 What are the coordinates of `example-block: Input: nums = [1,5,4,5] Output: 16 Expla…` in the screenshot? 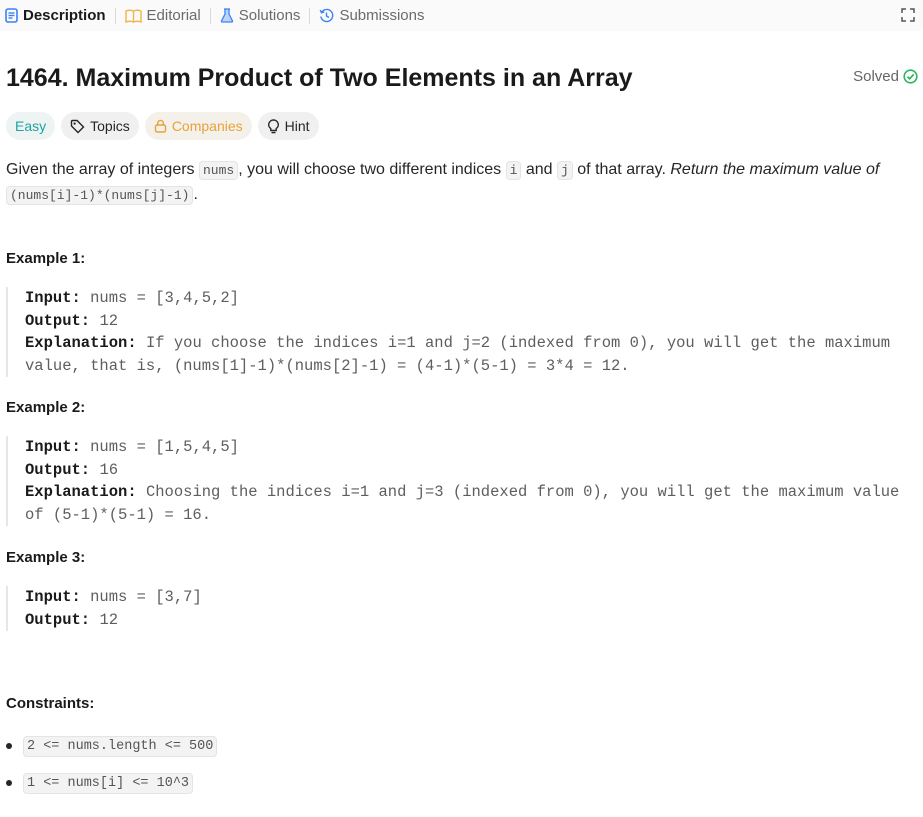 It's located at (462, 481).